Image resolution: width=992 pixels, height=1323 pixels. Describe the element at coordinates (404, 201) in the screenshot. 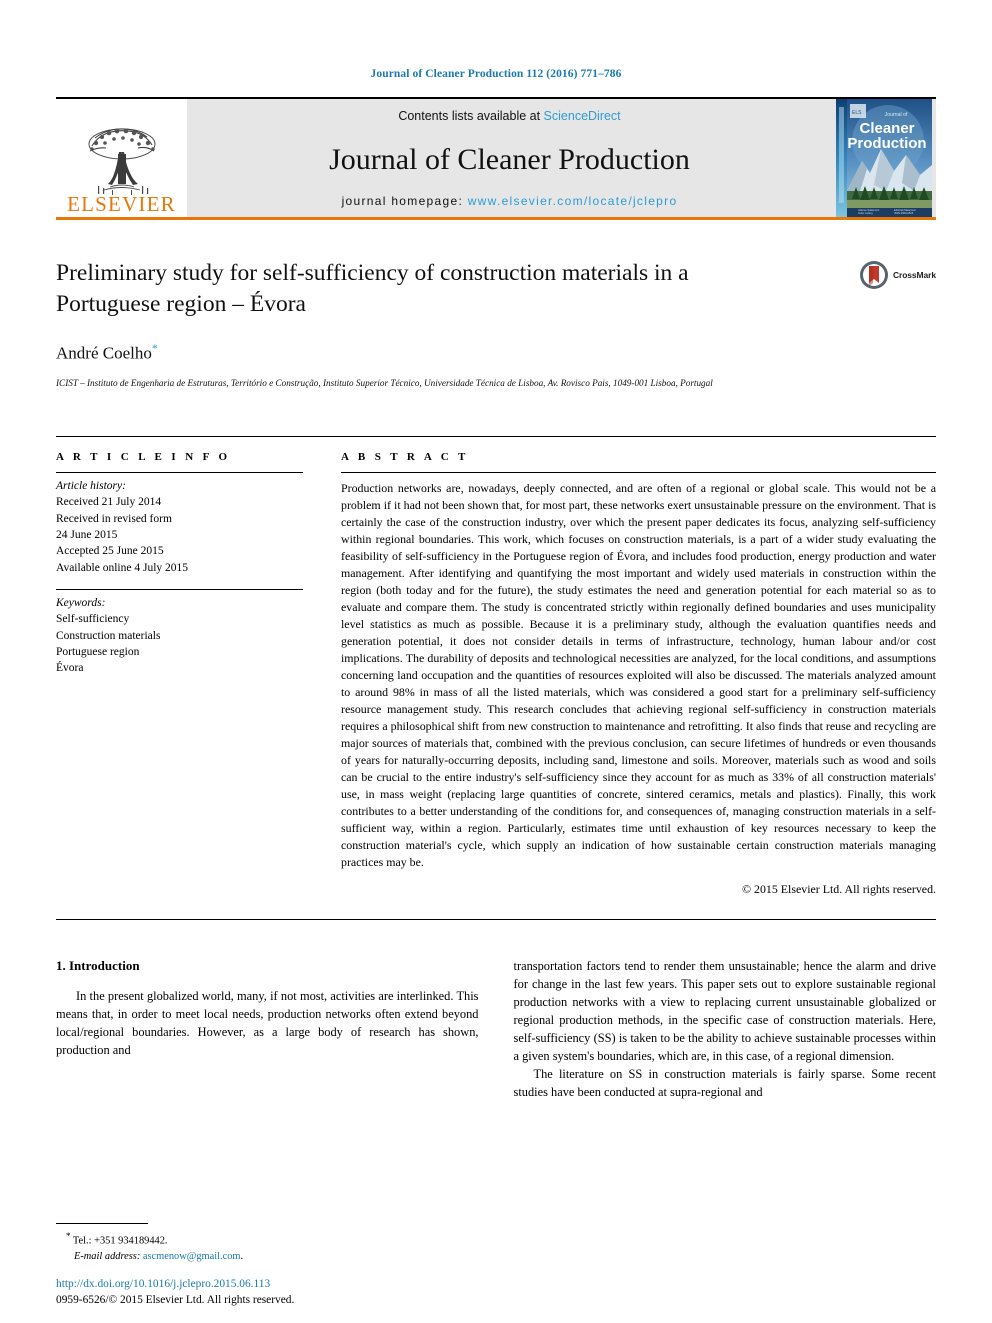

I see `homepage-prefix: journal homepage:` at that location.